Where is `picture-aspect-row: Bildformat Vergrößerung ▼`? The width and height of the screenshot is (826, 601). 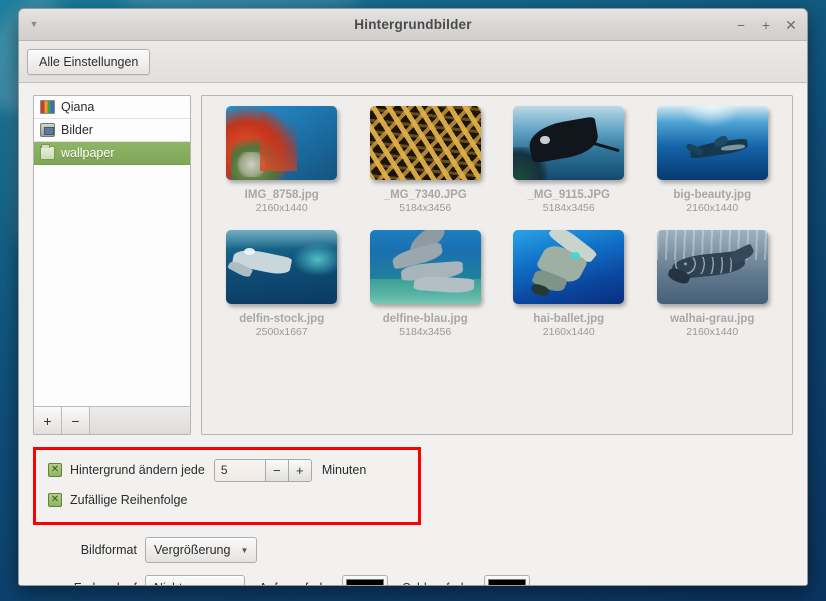
picture-aspect-row: Bildformat Vergrößerung ▼ is located at coordinates (413, 550).